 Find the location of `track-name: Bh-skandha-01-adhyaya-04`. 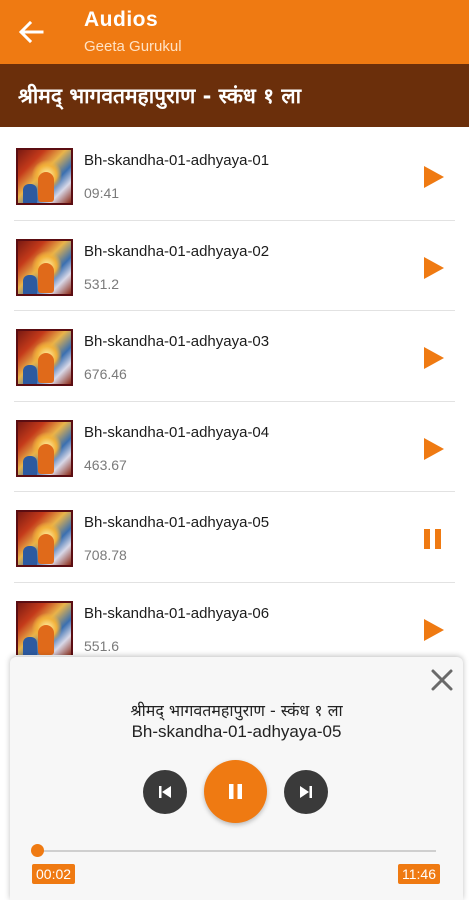

track-name: Bh-skandha-01-adhyaya-04 is located at coordinates (177, 432).